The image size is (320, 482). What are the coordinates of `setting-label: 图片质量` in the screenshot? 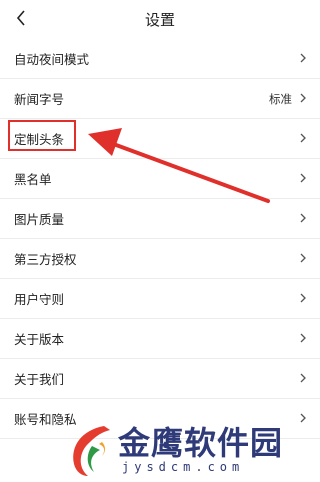 It's located at (39, 219).